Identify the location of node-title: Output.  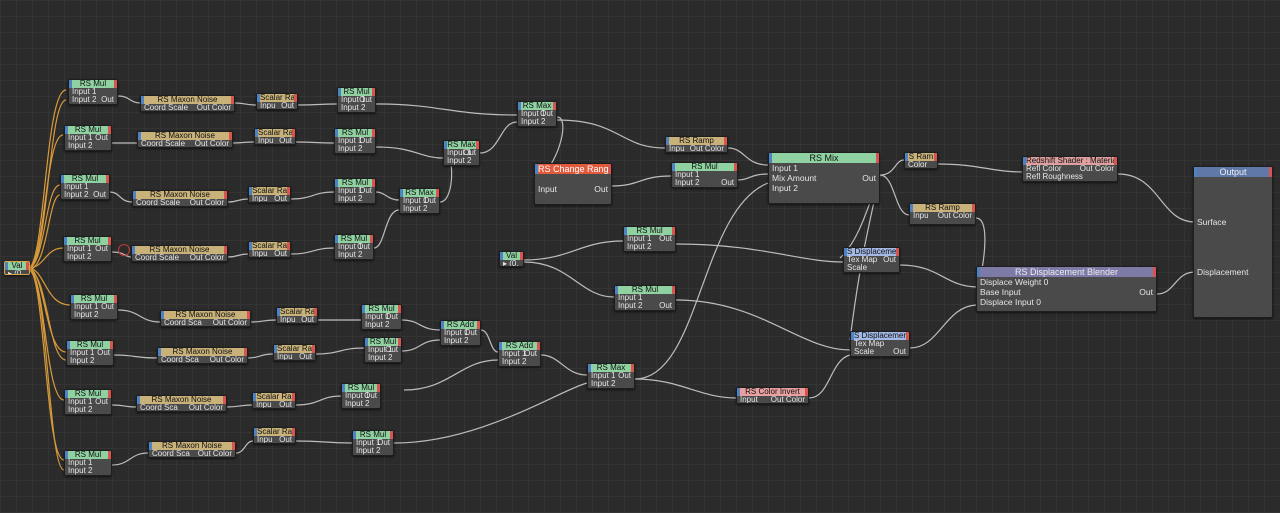
(1233, 172).